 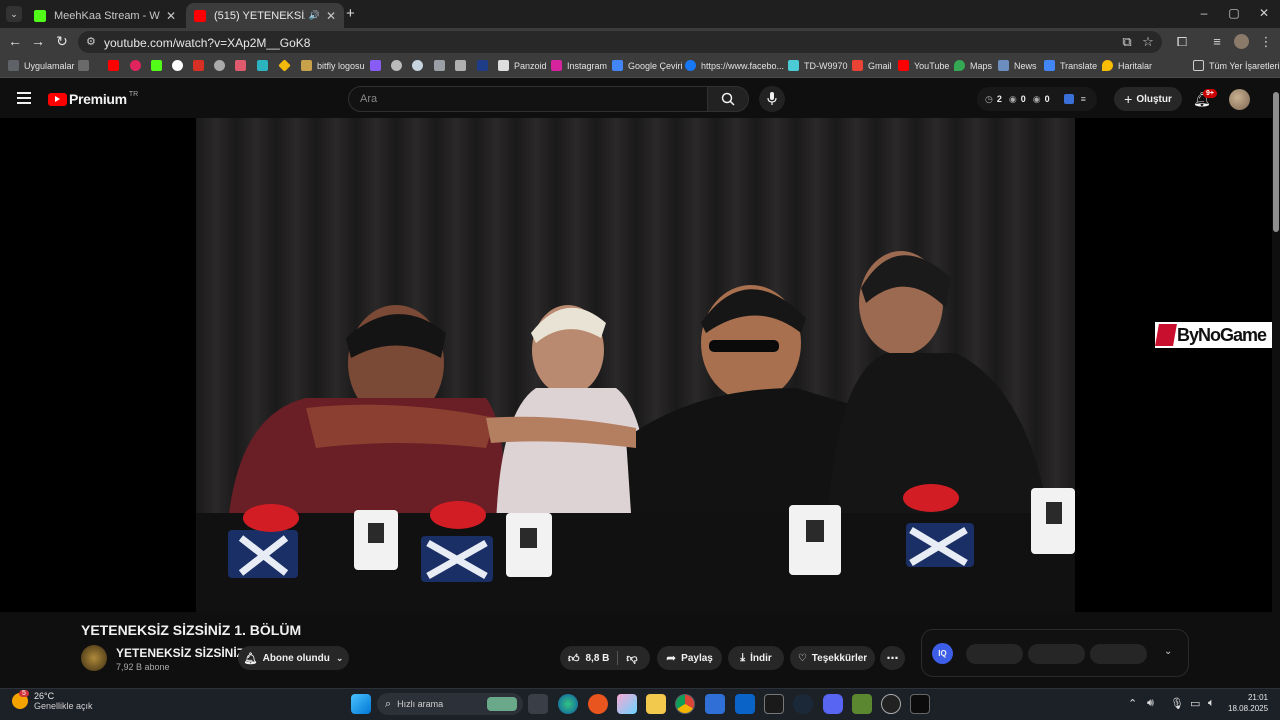 I want to click on search-button, so click(x=728, y=99).